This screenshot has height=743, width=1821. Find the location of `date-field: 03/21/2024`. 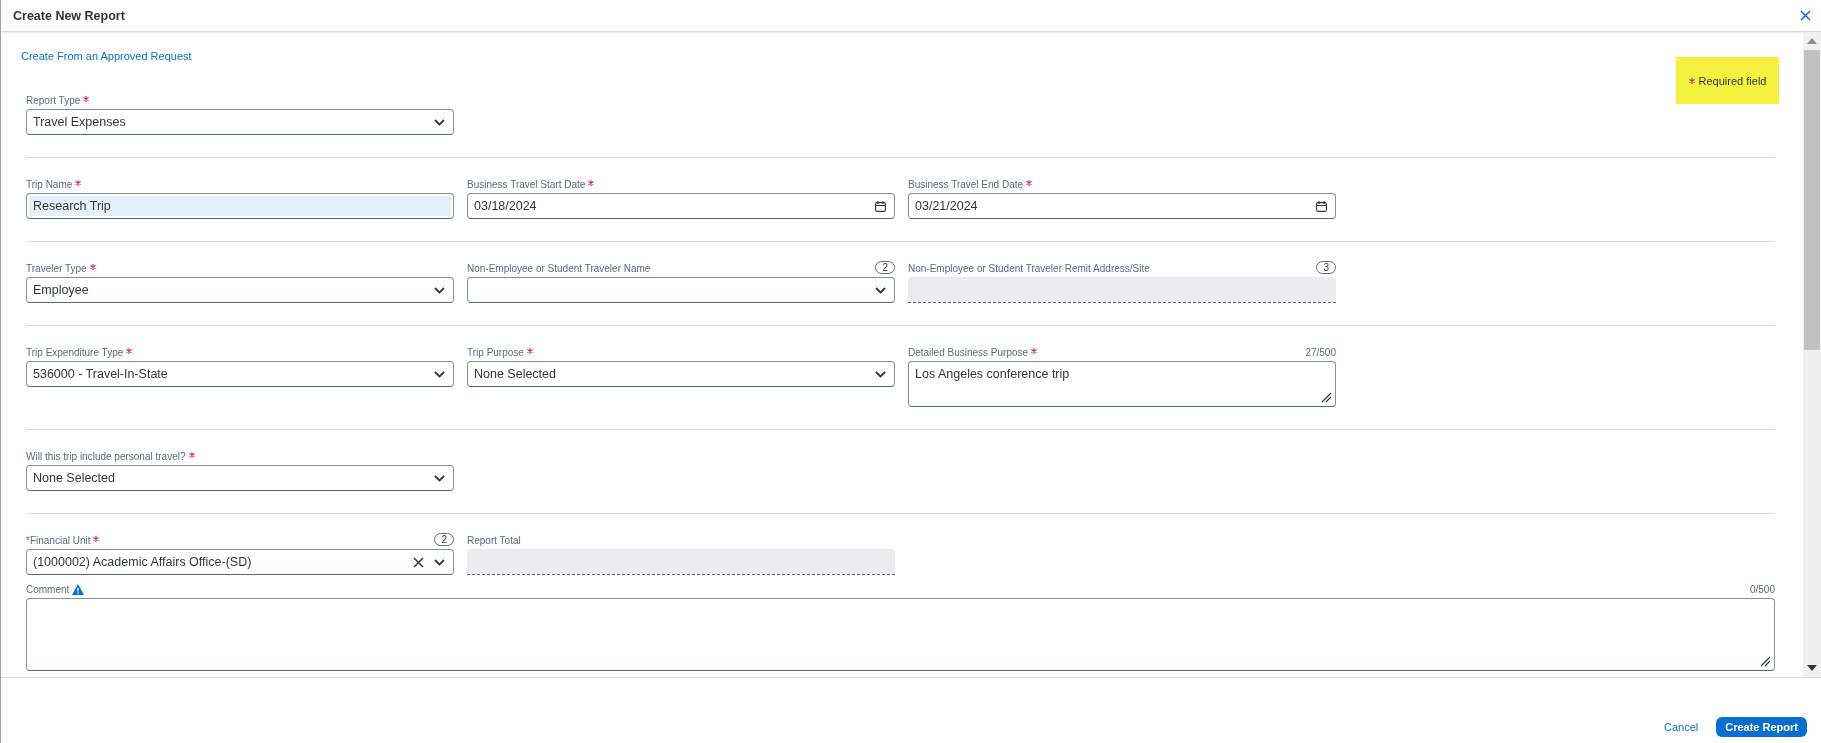

date-field: 03/21/2024 is located at coordinates (1122, 206).